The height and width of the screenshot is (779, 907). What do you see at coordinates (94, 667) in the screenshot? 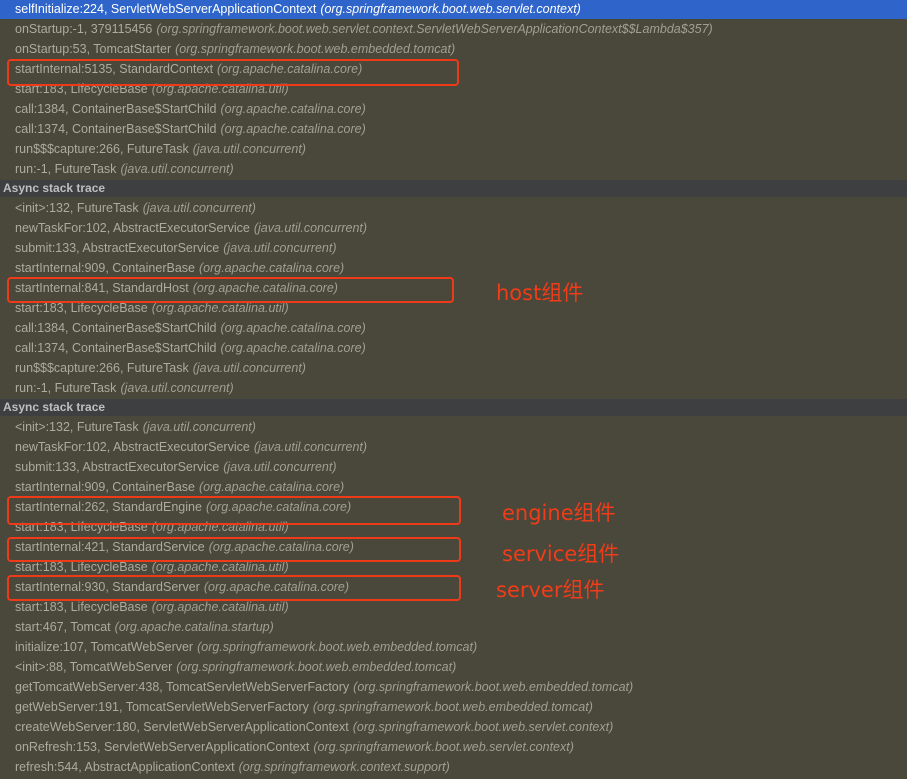
I see `frame-method: <init>:88, TomcatWebServer` at bounding box center [94, 667].